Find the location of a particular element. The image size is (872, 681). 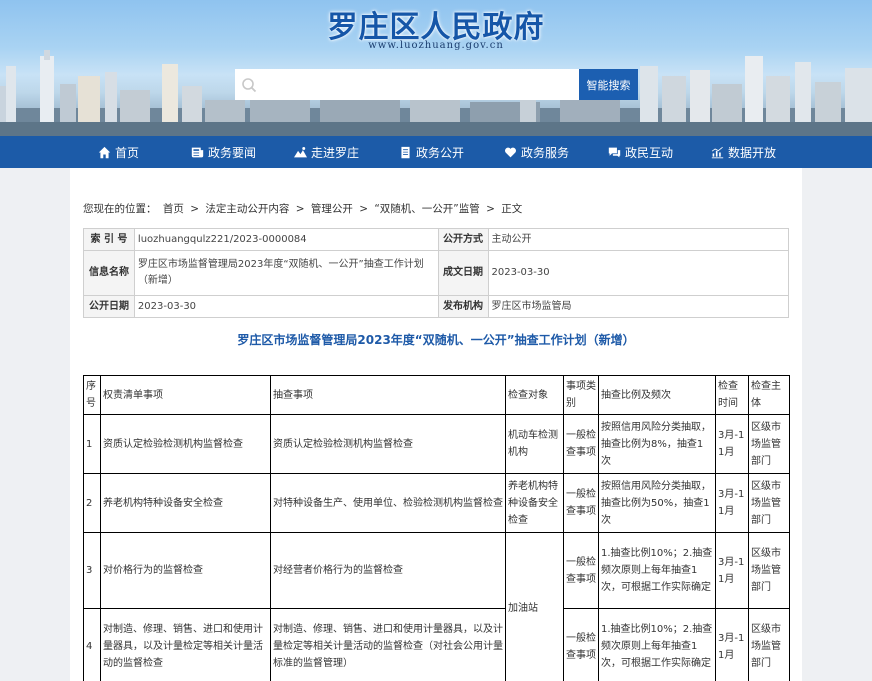

created-label: 成文日期 is located at coordinates (463, 273).